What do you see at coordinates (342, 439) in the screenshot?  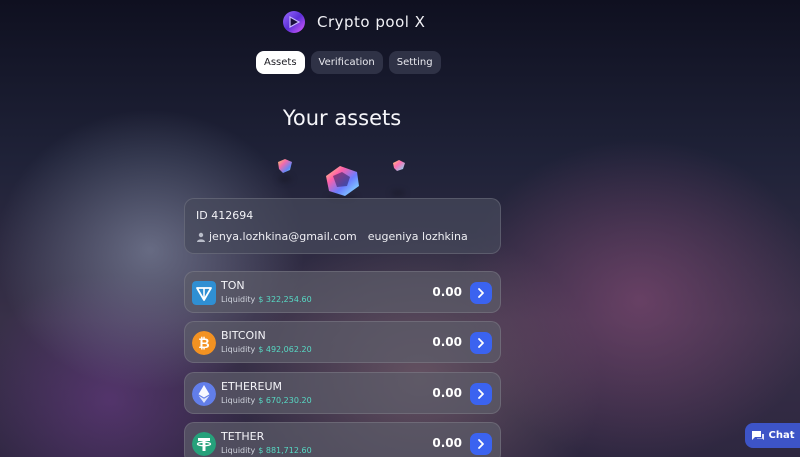 I see `asset-row-tether: TETHER Liquidity $ 881,712.60 0.00` at bounding box center [342, 439].